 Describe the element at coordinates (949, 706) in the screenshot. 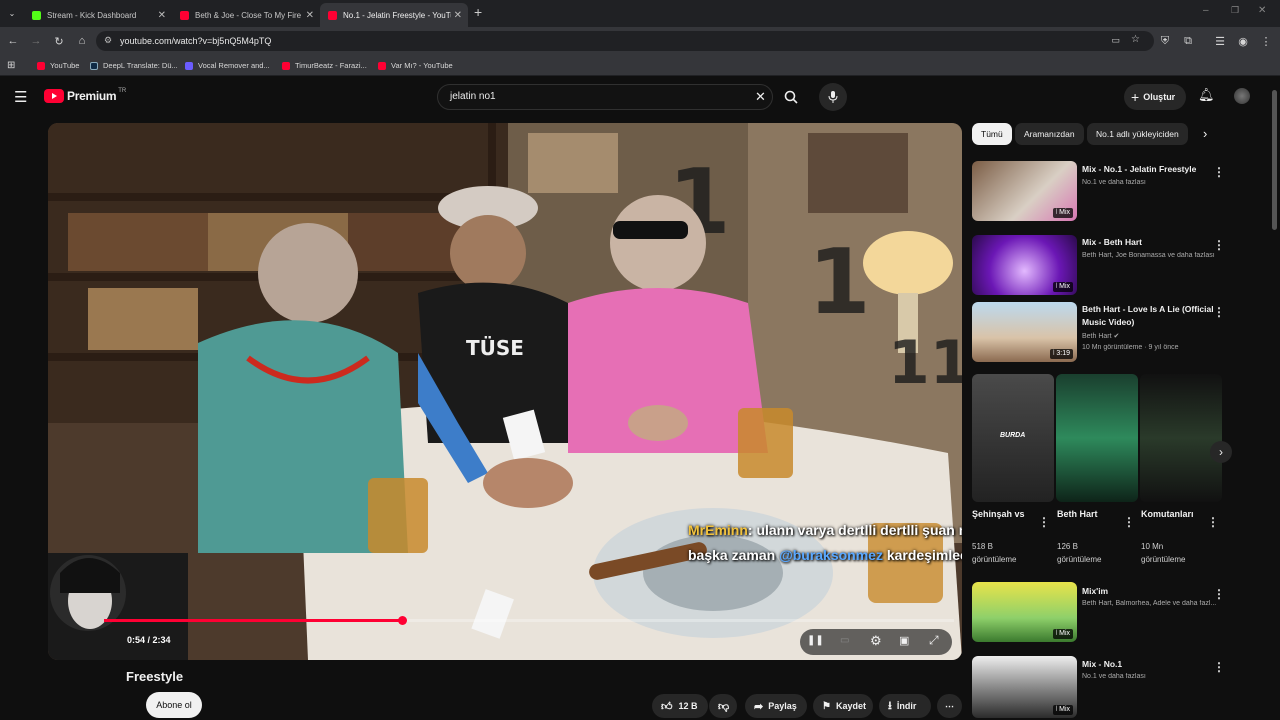

I see `more-actions-button: ⋯` at that location.